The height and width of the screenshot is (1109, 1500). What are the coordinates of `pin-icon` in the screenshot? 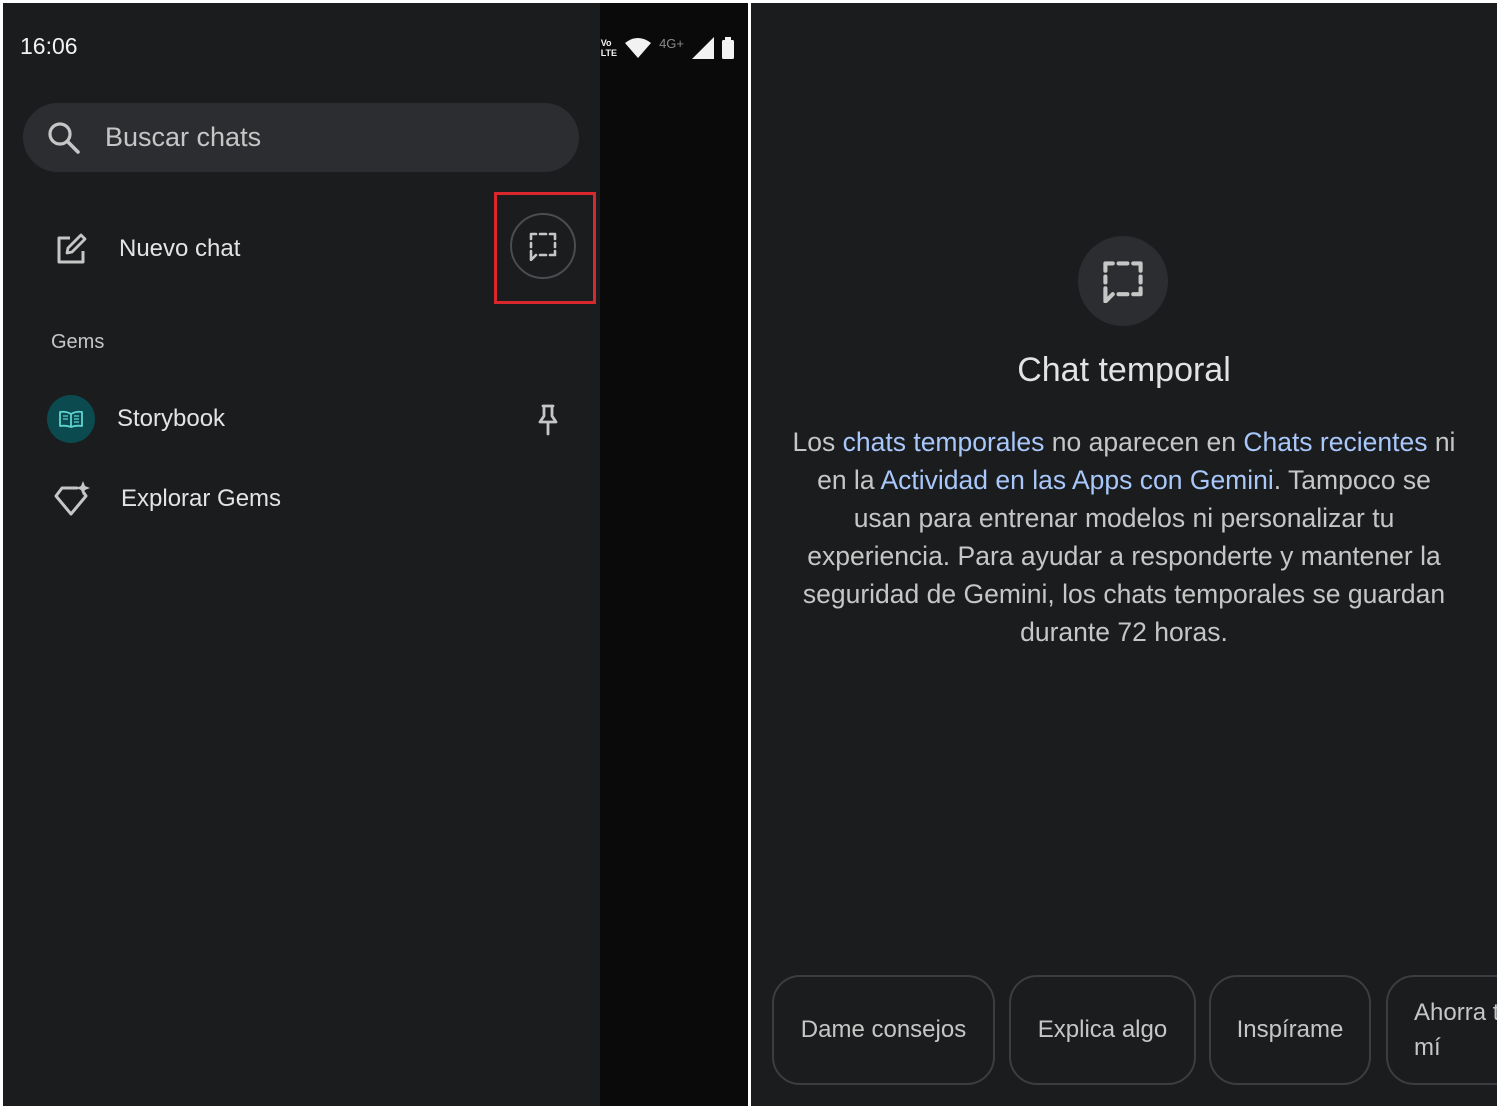 It's located at (548, 420).